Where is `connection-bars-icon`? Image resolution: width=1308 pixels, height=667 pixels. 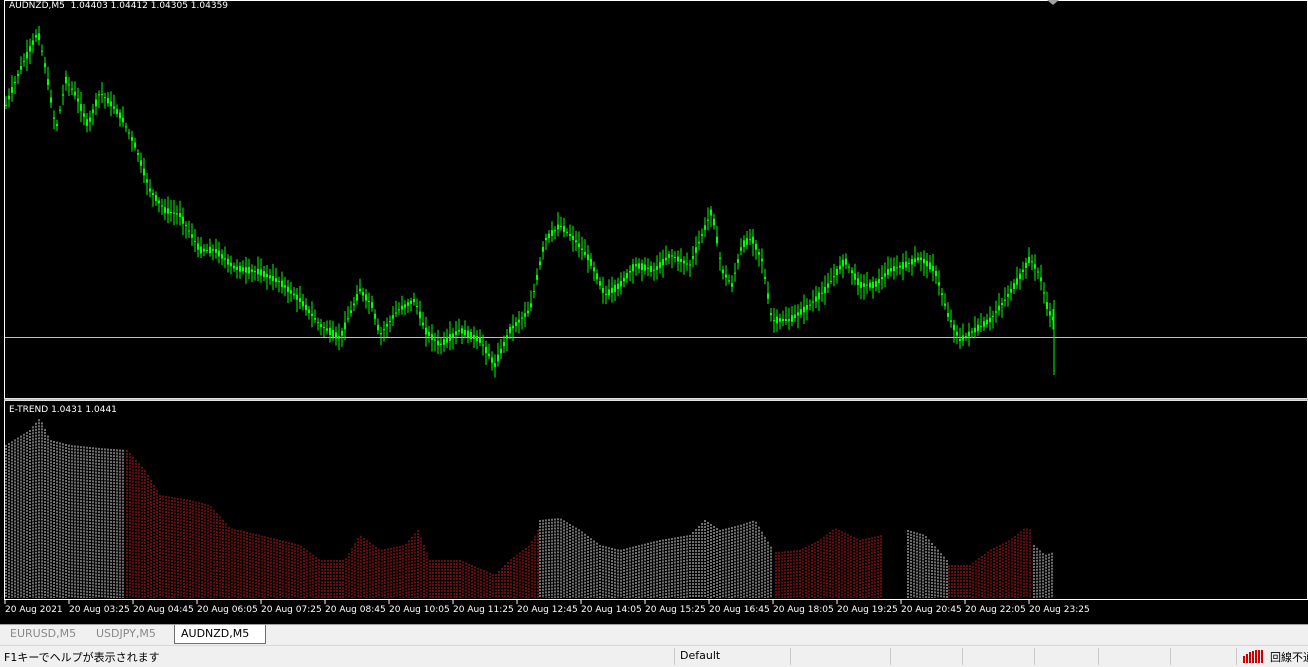
connection-bars-icon is located at coordinates (1254, 656).